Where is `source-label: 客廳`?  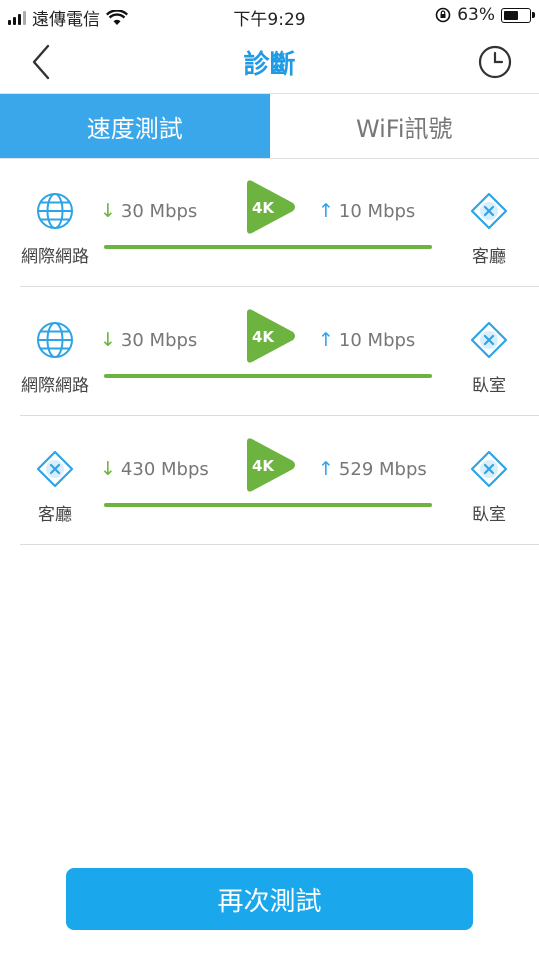 source-label: 客廳 is located at coordinates (55, 515).